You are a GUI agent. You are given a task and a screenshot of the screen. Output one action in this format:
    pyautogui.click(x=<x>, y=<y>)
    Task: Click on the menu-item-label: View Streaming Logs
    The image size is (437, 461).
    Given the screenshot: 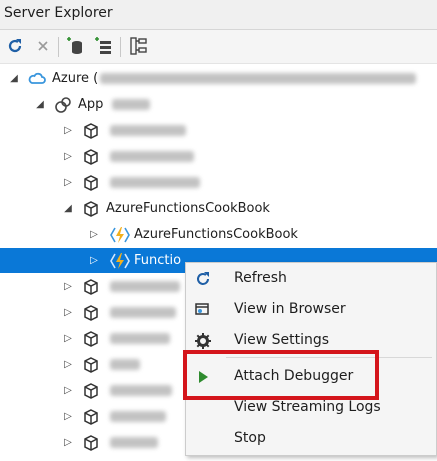 What is the action you would take?
    pyautogui.click(x=307, y=407)
    